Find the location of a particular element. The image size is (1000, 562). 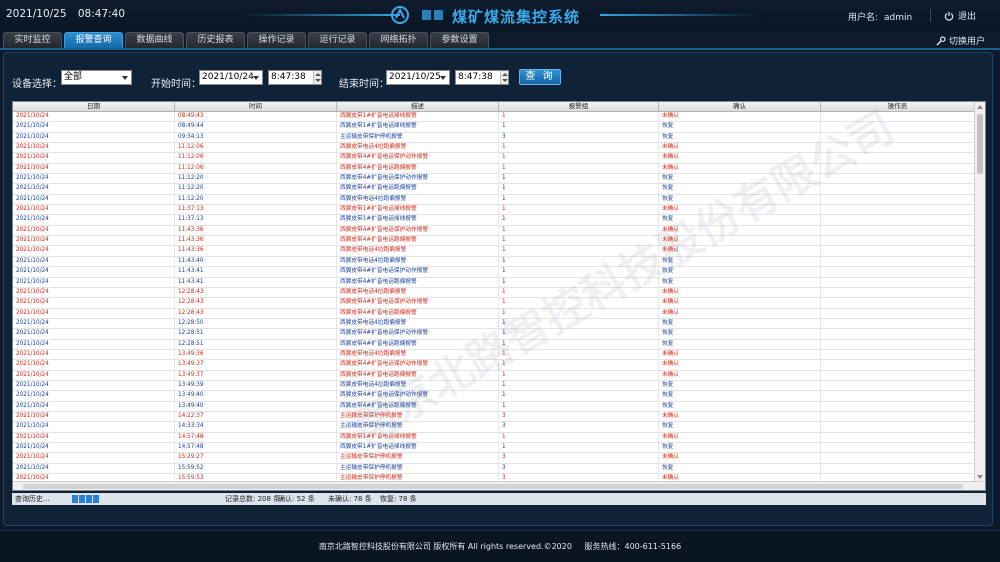

cell-time: 15:59:52 is located at coordinates (256, 468).